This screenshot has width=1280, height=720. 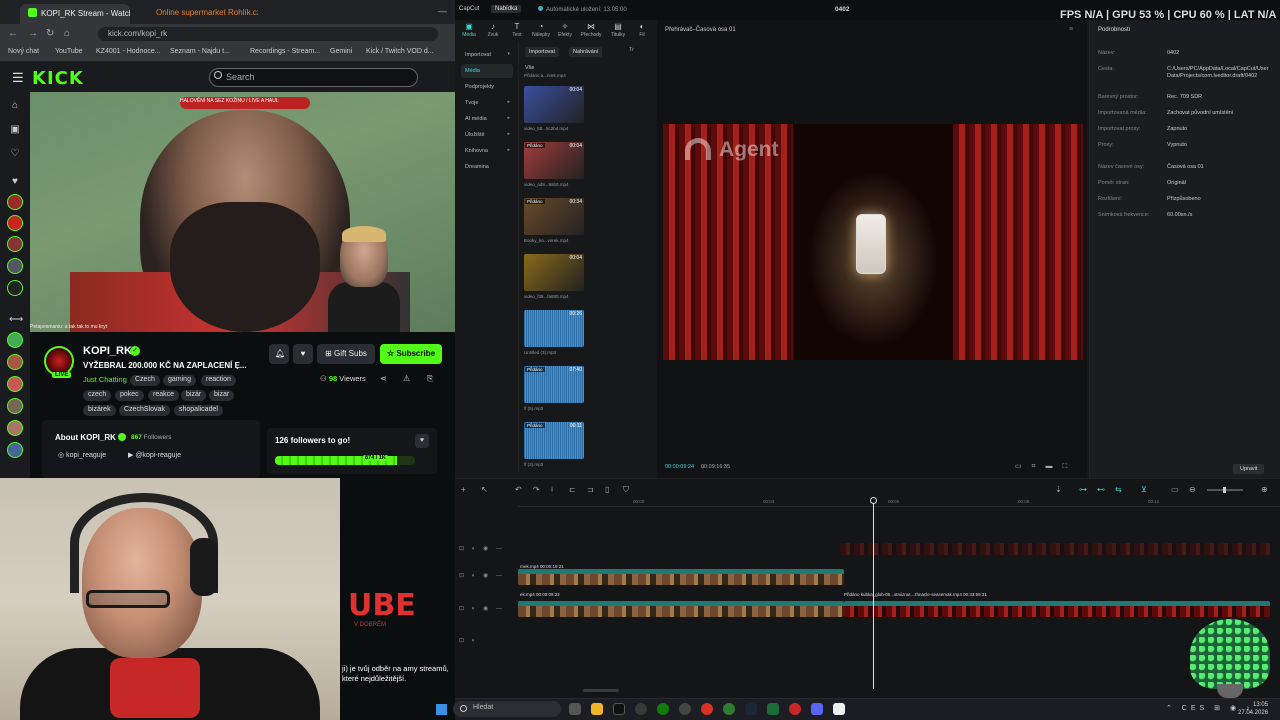 What do you see at coordinates (406, 378) in the screenshot?
I see `report-icon: ⚠` at bounding box center [406, 378].